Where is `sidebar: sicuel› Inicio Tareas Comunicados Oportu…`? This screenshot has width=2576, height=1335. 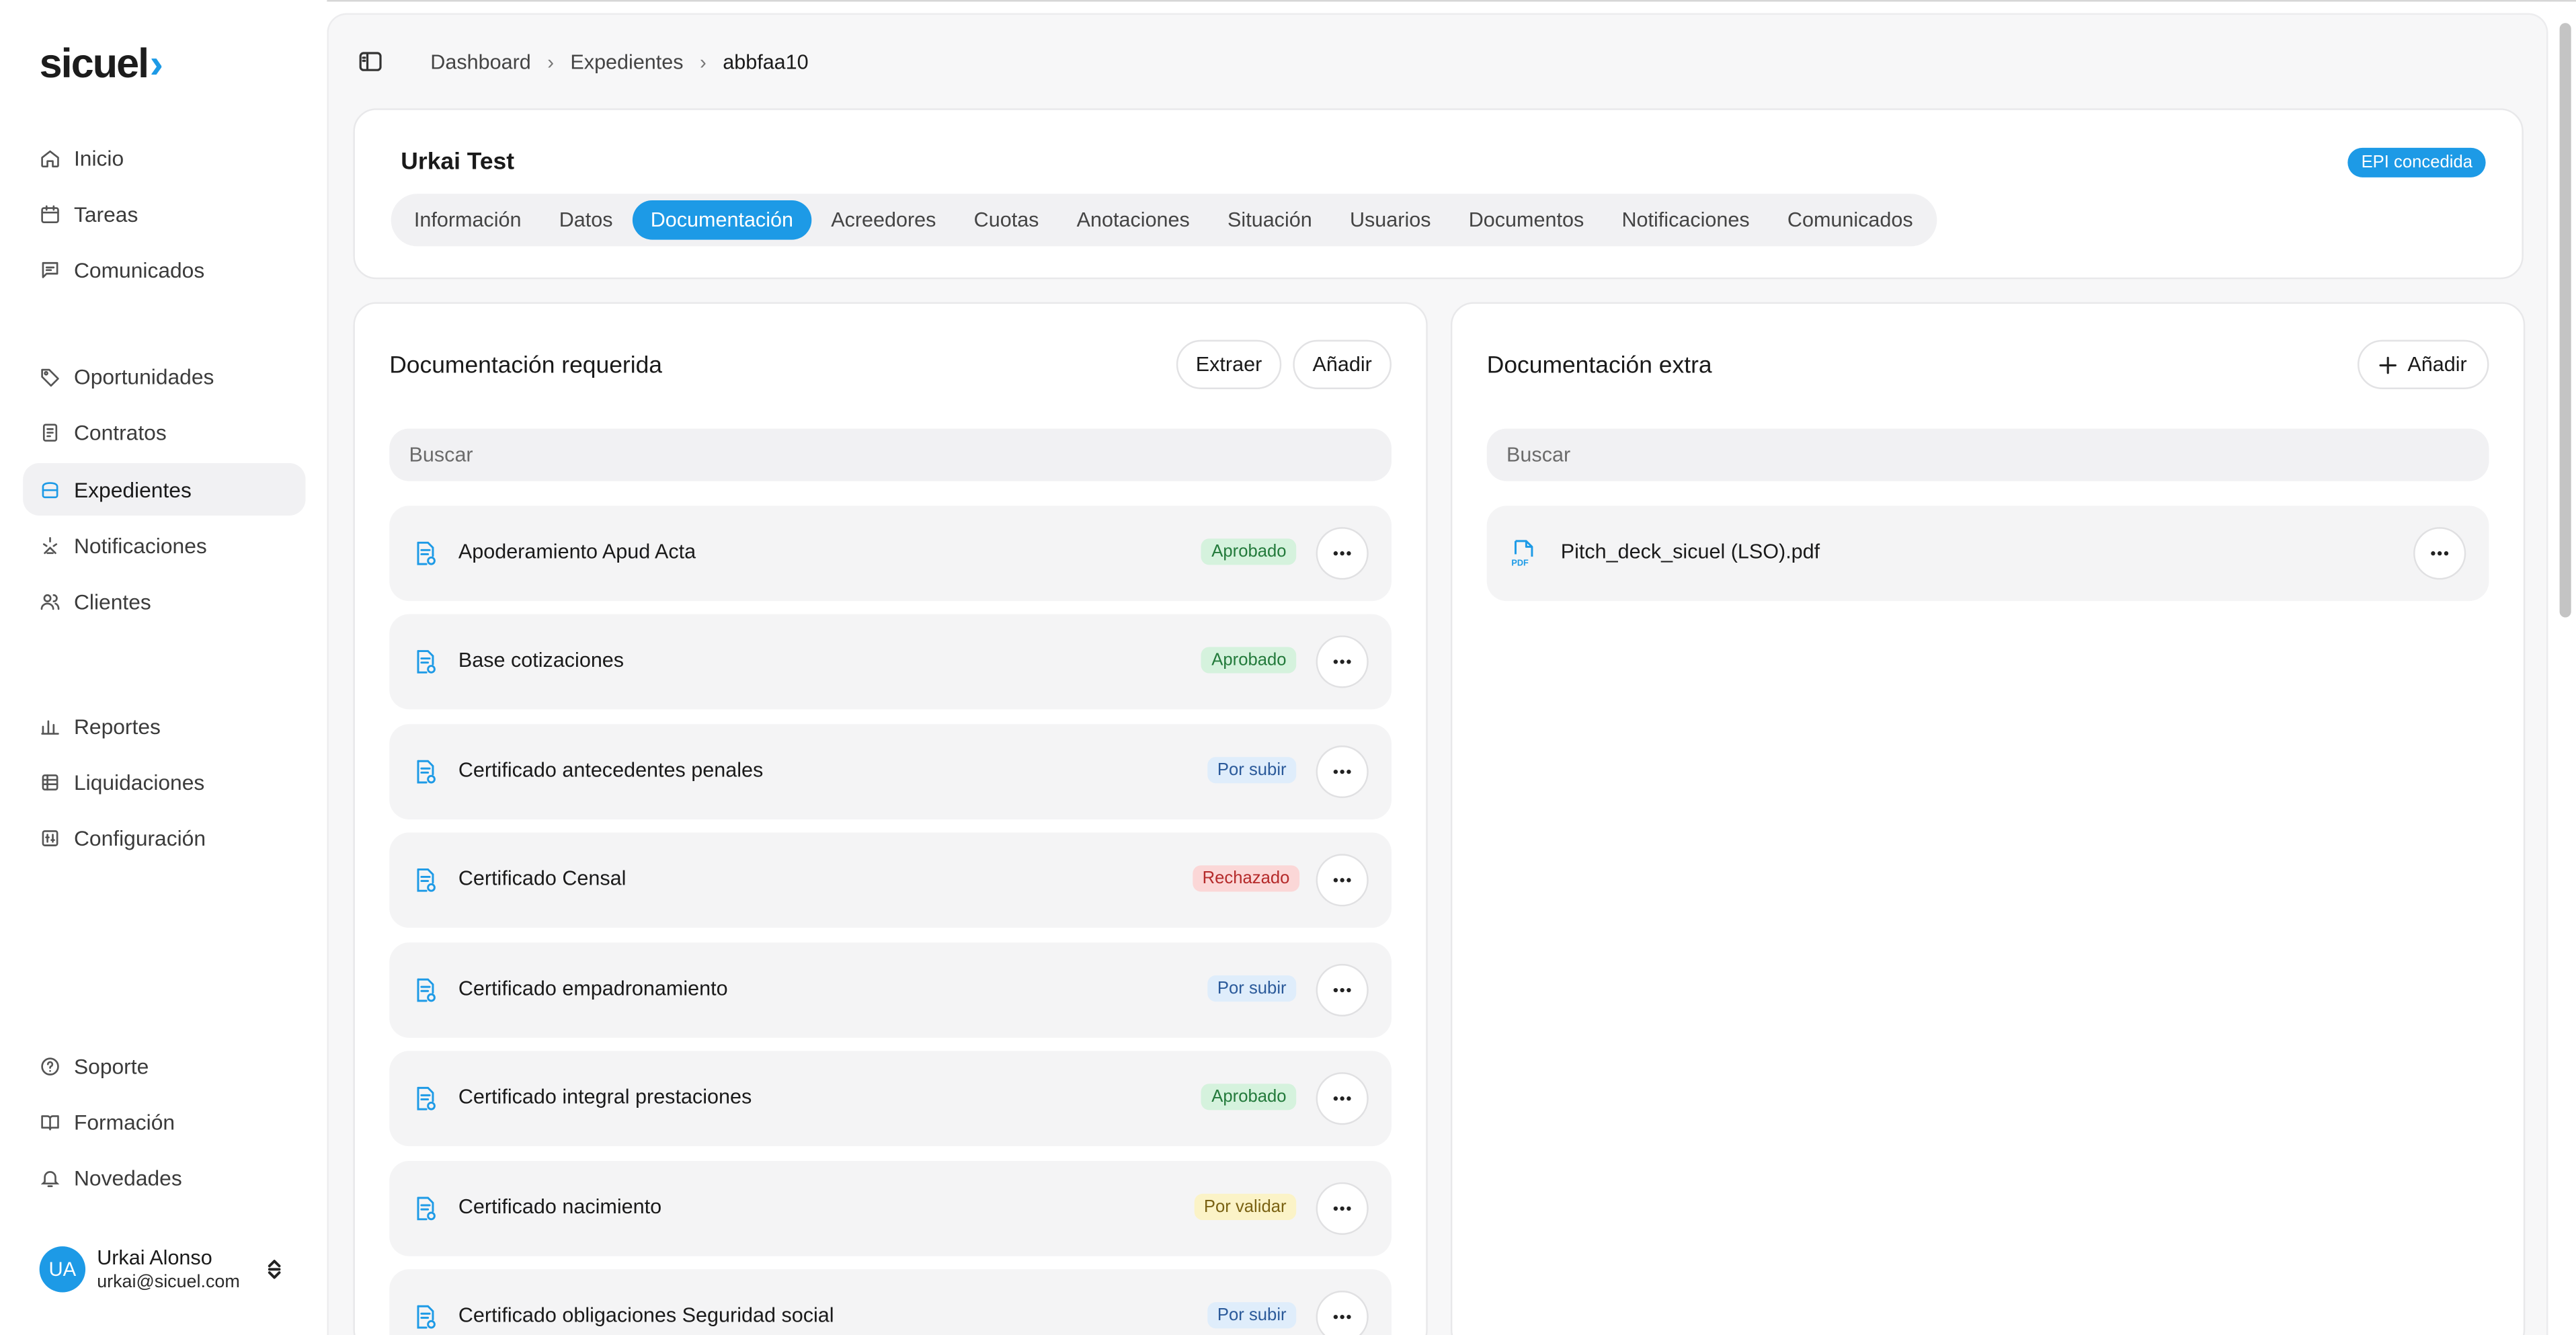
sidebar: sicuel› Inicio Tareas Comunicados Oportu… is located at coordinates (163, 667).